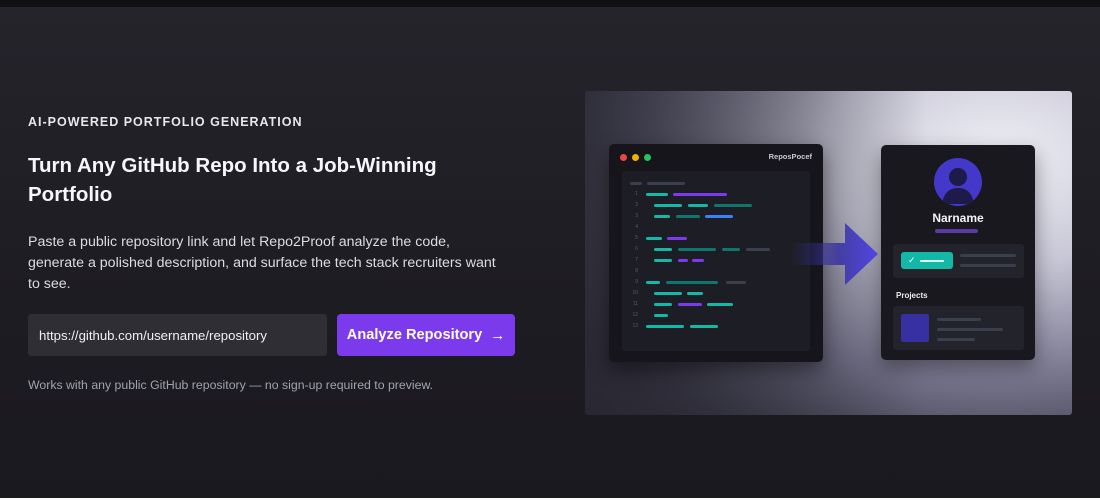 The width and height of the screenshot is (1100, 500). Describe the element at coordinates (636, 271) in the screenshot. I see `line-number: 8` at that location.